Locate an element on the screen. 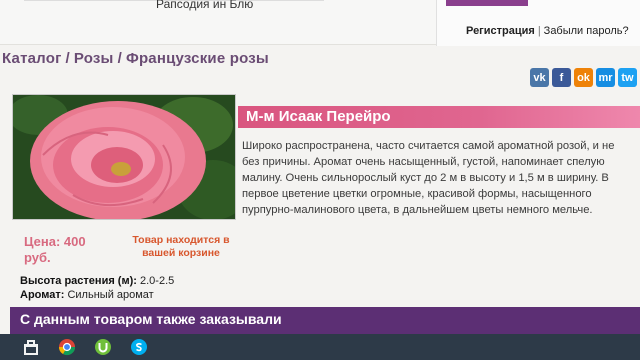 The height and width of the screenshot is (360, 640). height-row: Высота растения (м): 2.0-2.5 is located at coordinates (97, 281).